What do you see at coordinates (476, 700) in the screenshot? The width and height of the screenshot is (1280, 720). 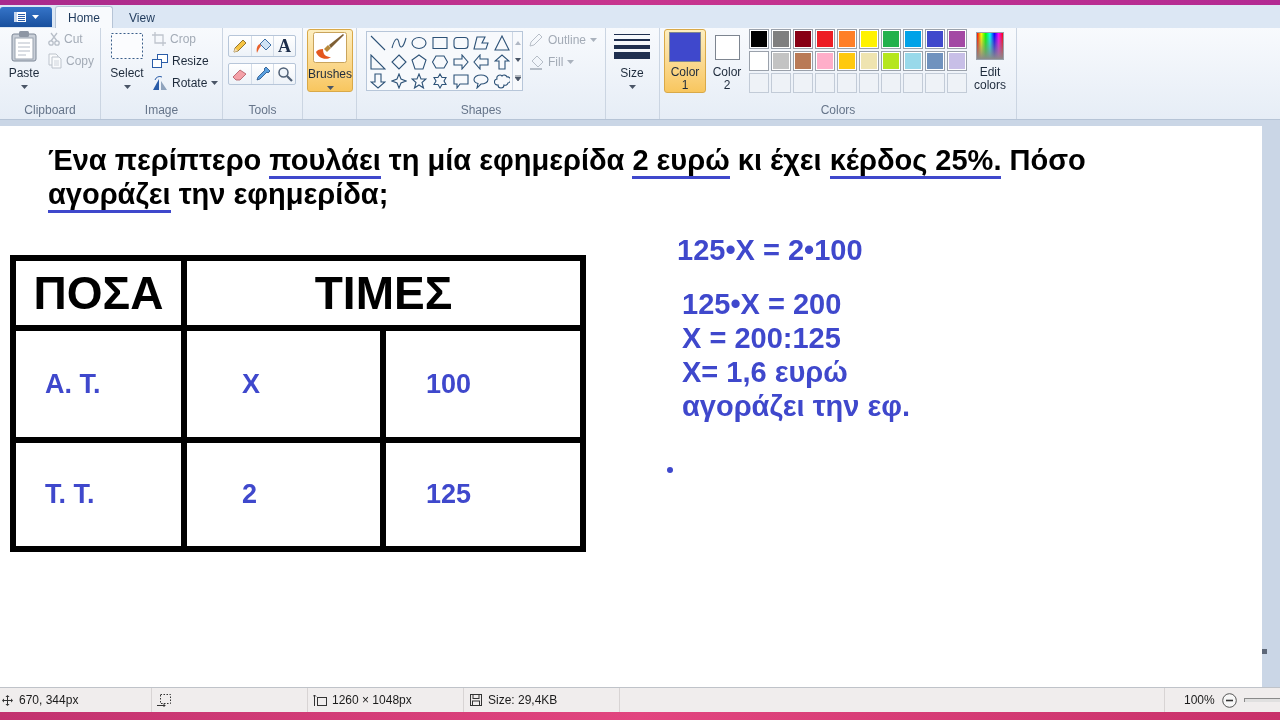 I see `save-icon` at bounding box center [476, 700].